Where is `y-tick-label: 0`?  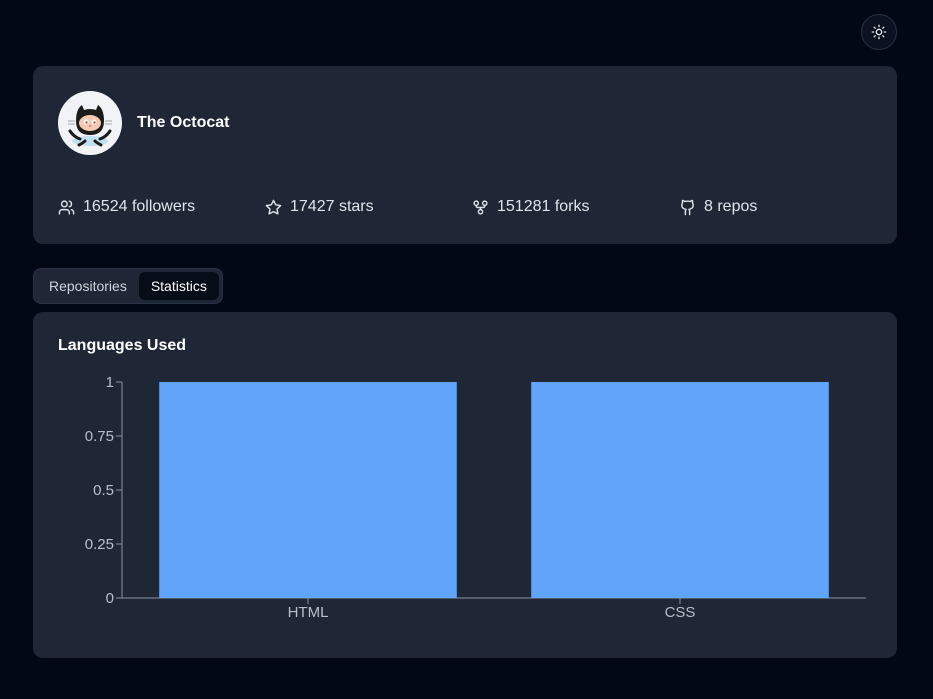
y-tick-label: 0 is located at coordinates (110, 598).